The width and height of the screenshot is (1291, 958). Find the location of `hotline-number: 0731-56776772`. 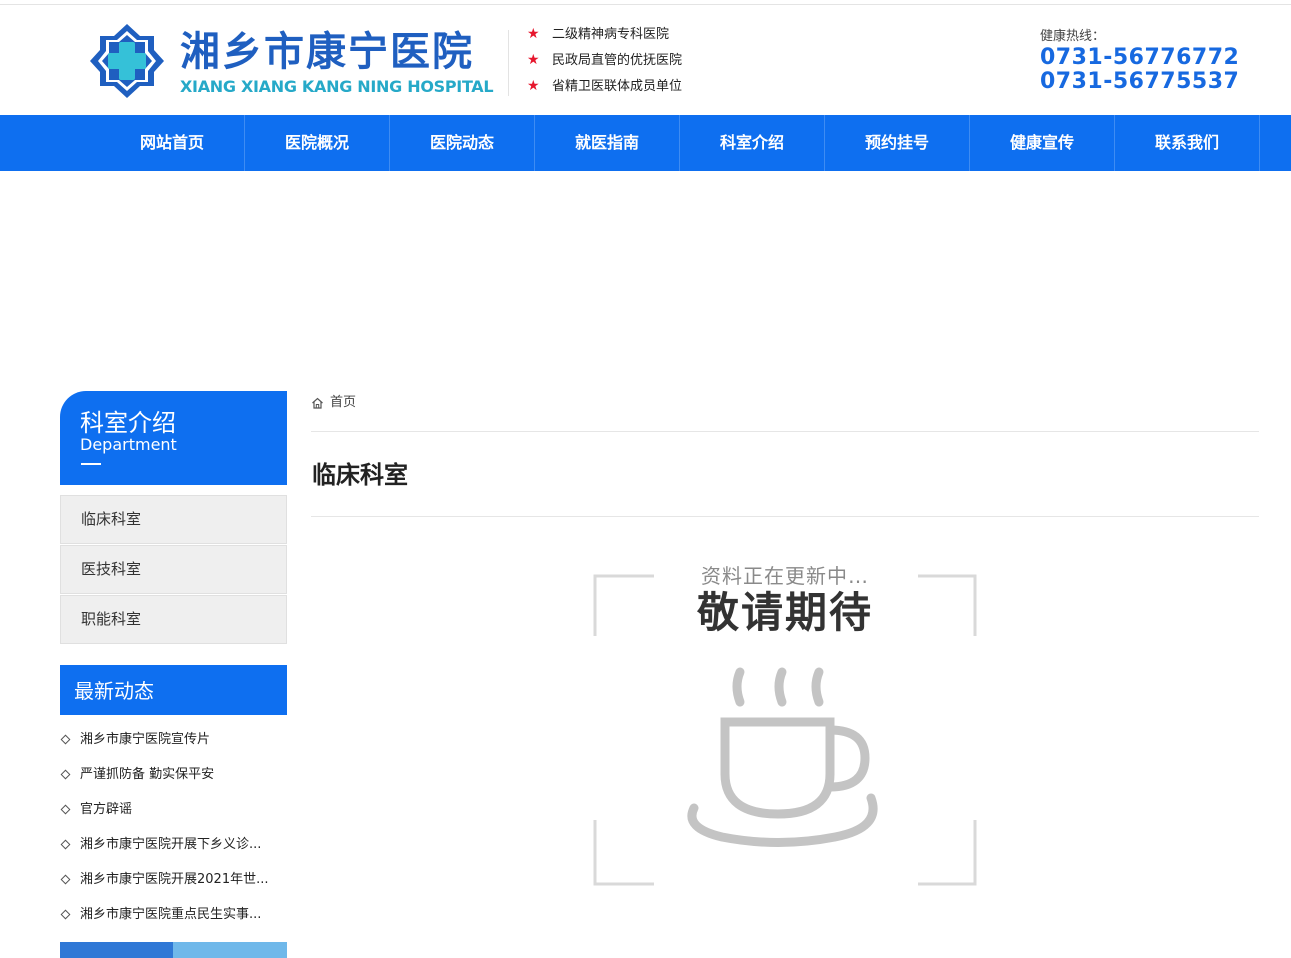

hotline-number: 0731-56776772 is located at coordinates (1140, 57).